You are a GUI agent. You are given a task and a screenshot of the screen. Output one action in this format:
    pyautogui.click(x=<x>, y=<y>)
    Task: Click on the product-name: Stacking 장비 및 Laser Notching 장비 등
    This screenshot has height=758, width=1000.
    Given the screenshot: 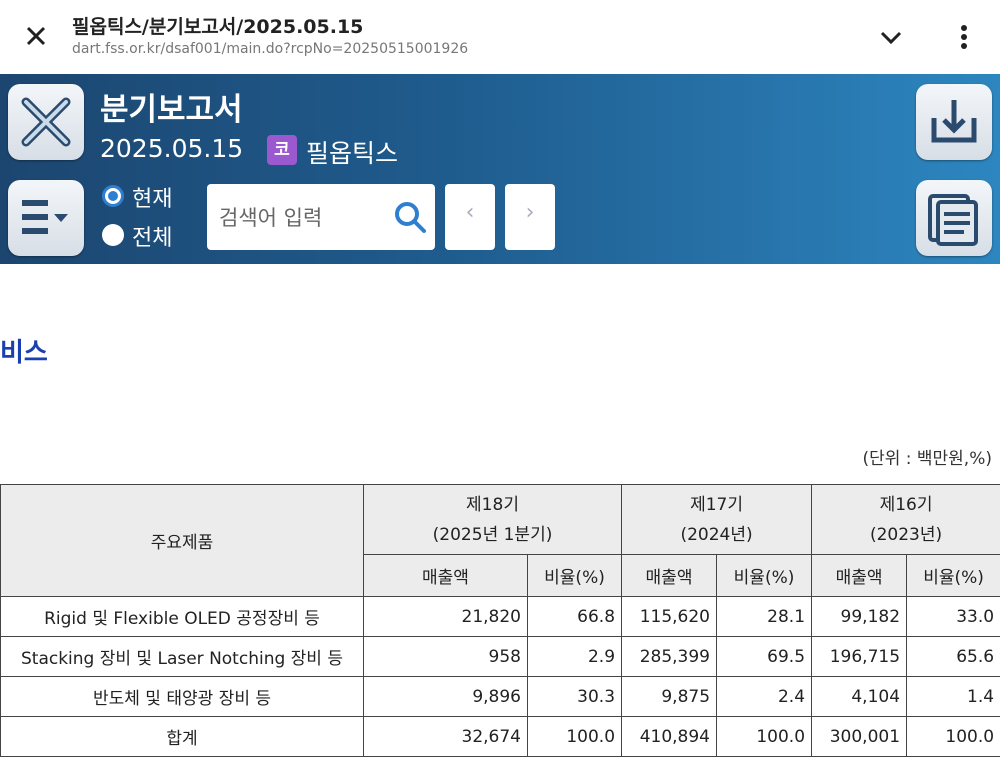 What is the action you would take?
    pyautogui.click(x=182, y=656)
    